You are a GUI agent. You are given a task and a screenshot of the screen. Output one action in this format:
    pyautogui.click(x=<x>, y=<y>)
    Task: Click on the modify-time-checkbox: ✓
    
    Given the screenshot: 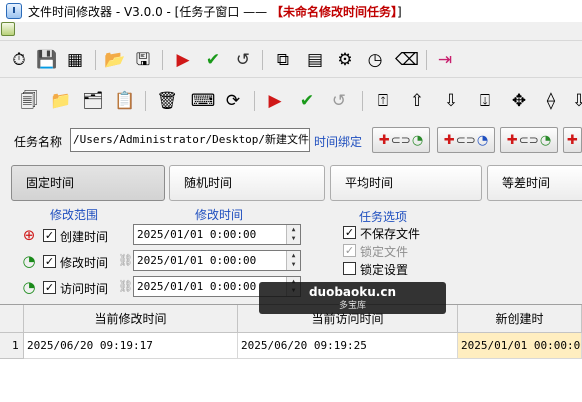 What is the action you would take?
    pyautogui.click(x=49, y=261)
    